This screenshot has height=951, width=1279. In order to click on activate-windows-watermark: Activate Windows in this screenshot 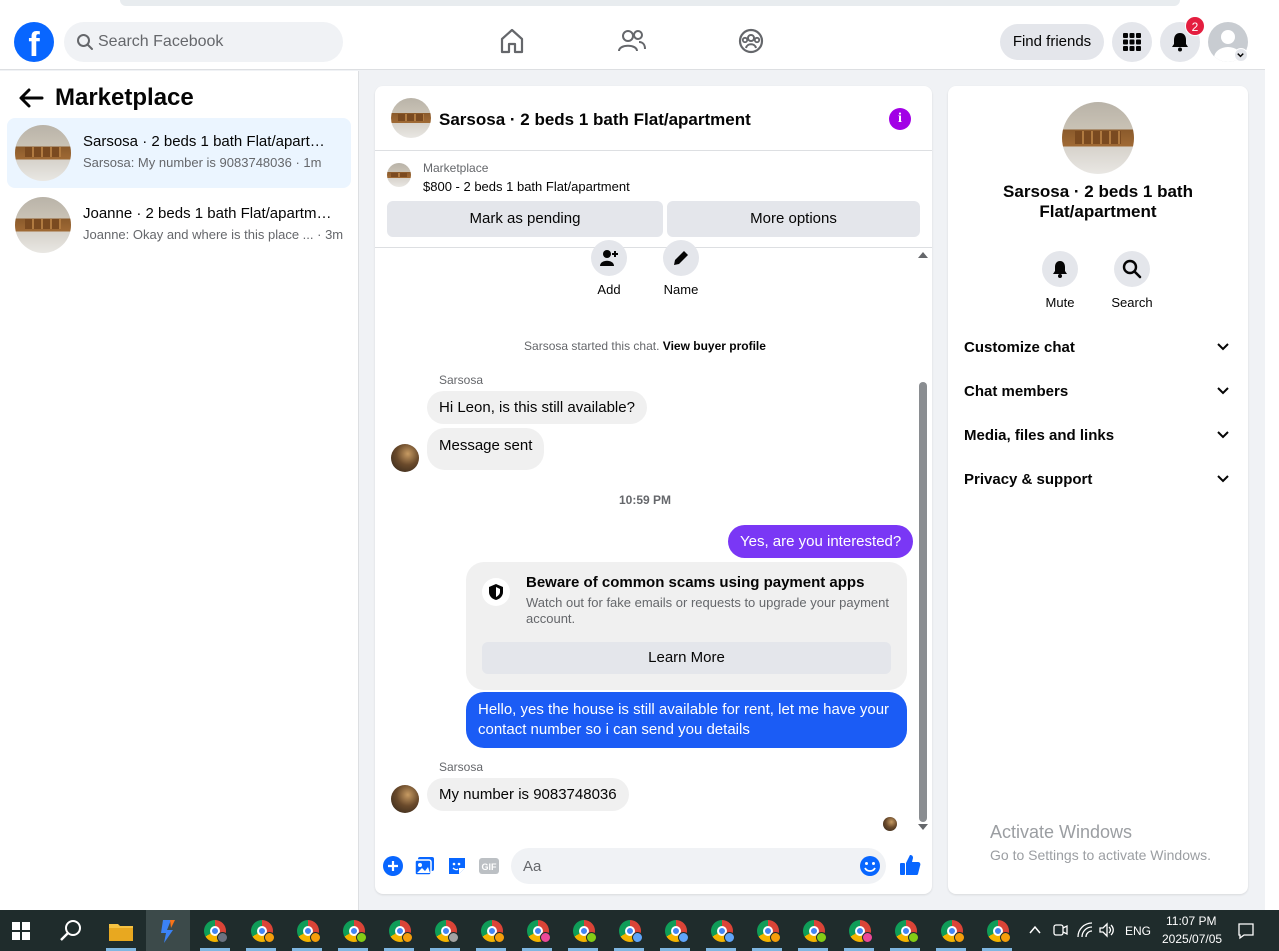, I will do `click(1061, 832)`.